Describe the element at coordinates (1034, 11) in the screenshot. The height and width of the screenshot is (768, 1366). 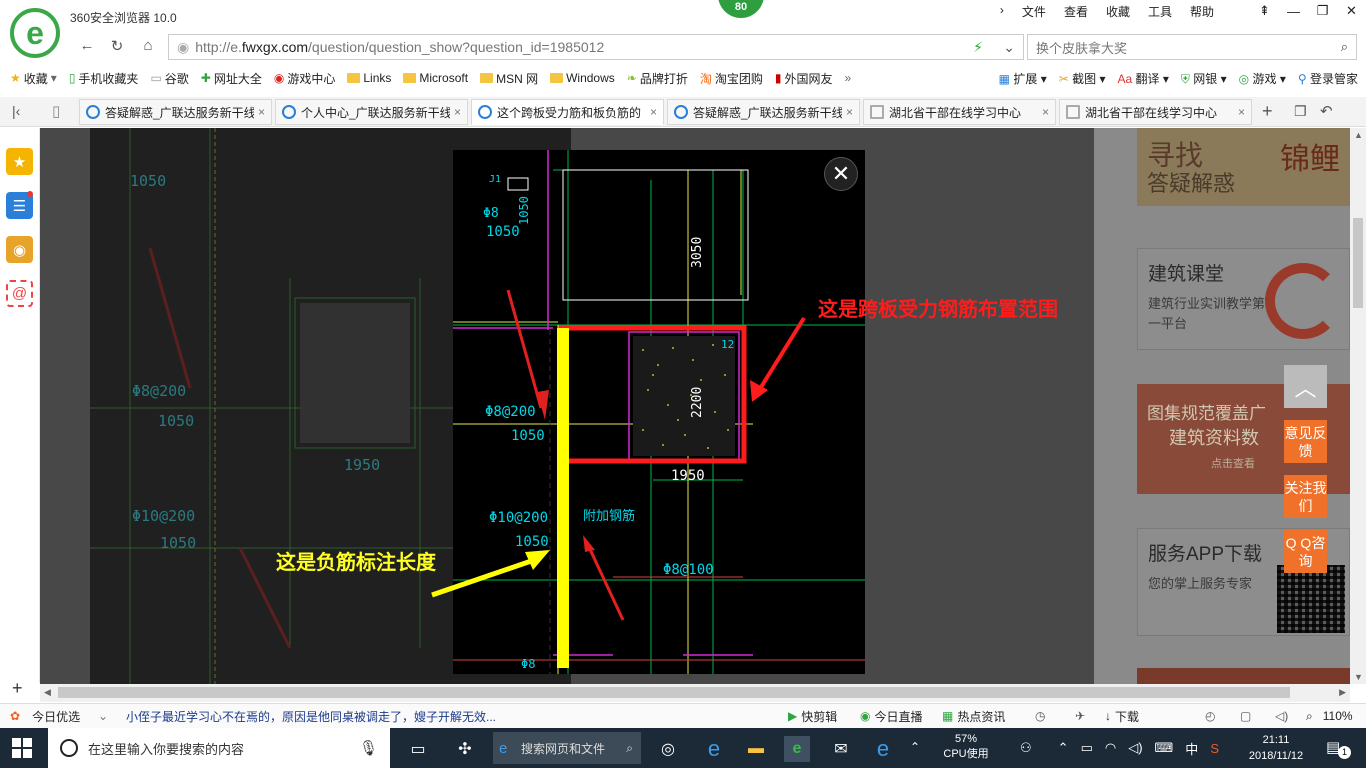
I see `menu-file: 文件` at that location.